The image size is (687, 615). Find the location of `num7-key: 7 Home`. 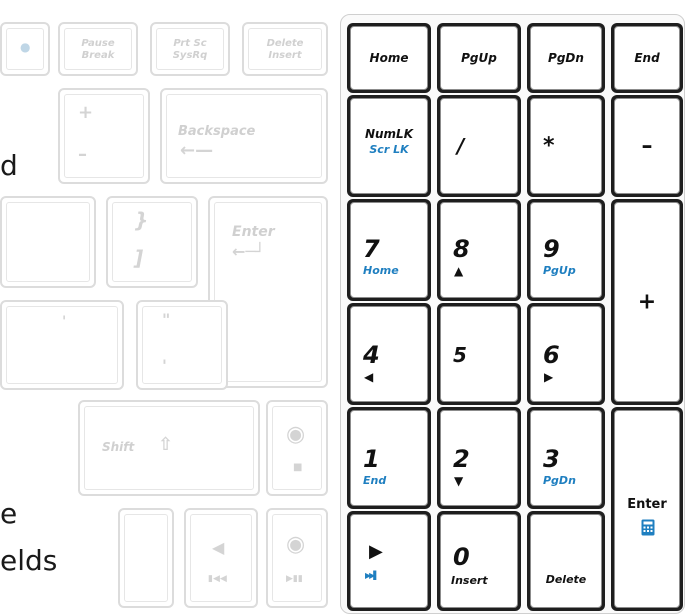

num7-key: 7 Home is located at coordinates (389, 250).